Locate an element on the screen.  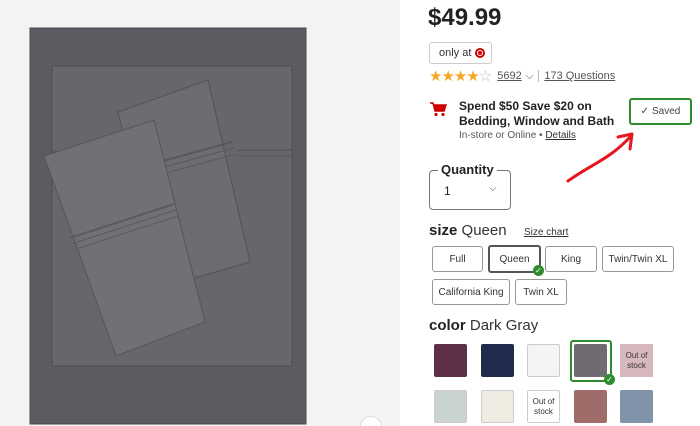
annotation-arrow-icon is located at coordinates (600, 157).